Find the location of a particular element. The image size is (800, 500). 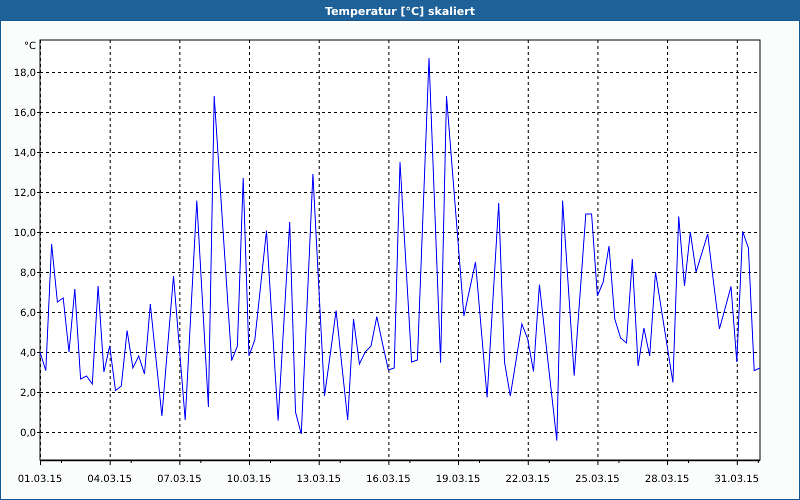

y-tick-label: 16,0 is located at coordinates (25, 113).